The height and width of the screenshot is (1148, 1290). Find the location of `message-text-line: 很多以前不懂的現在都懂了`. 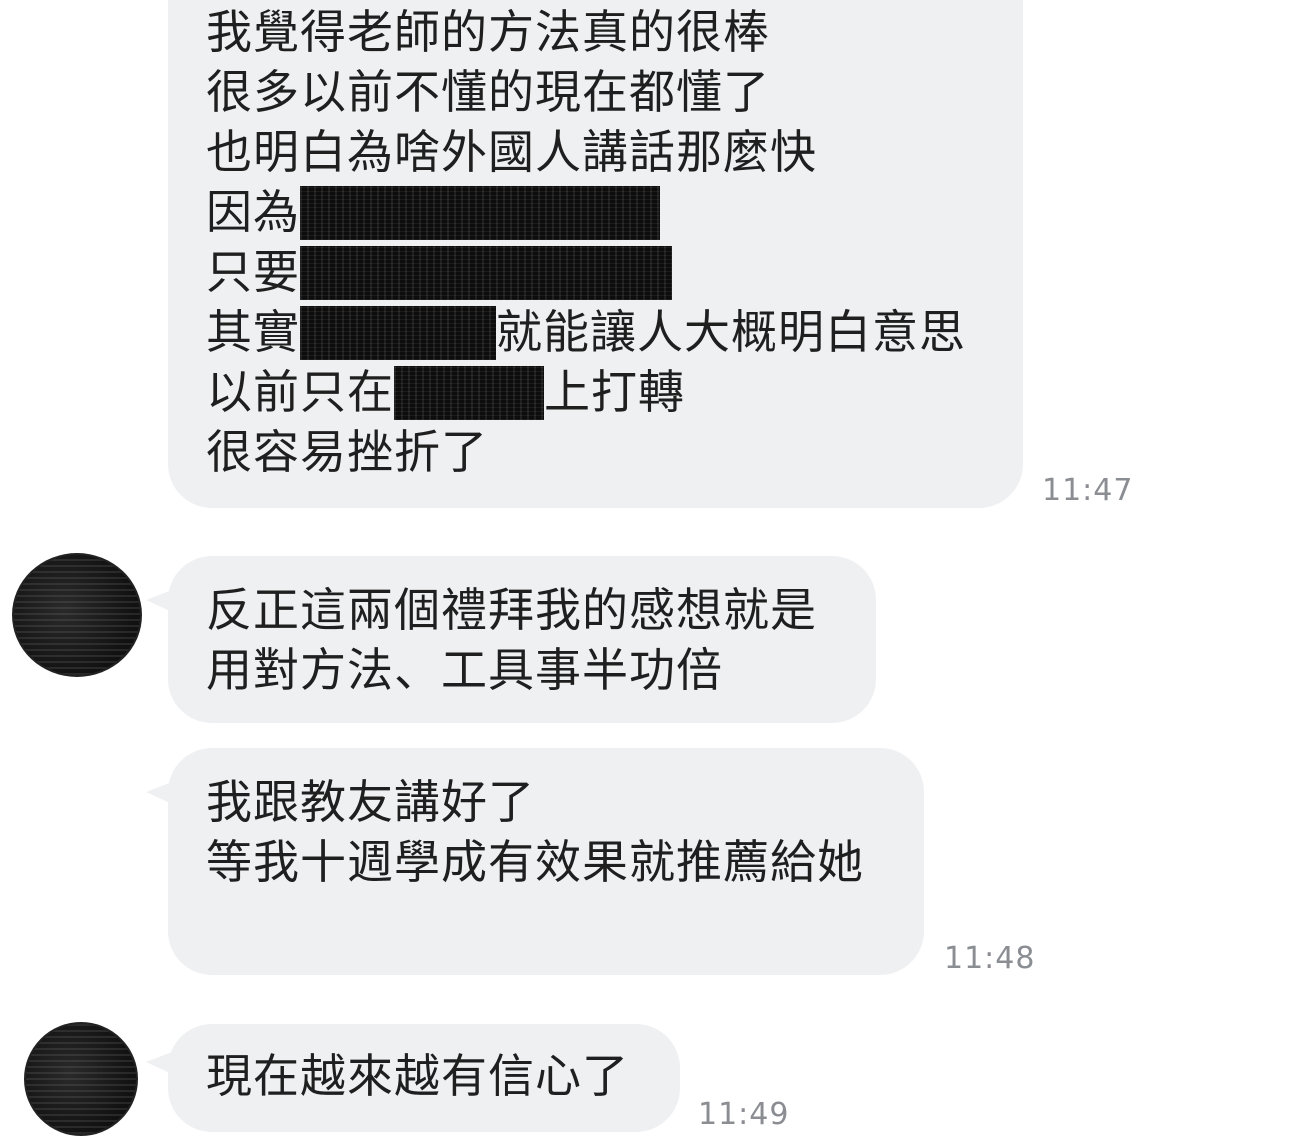

message-text-line: 很多以前不懂的現在都懂了 is located at coordinates (488, 92).